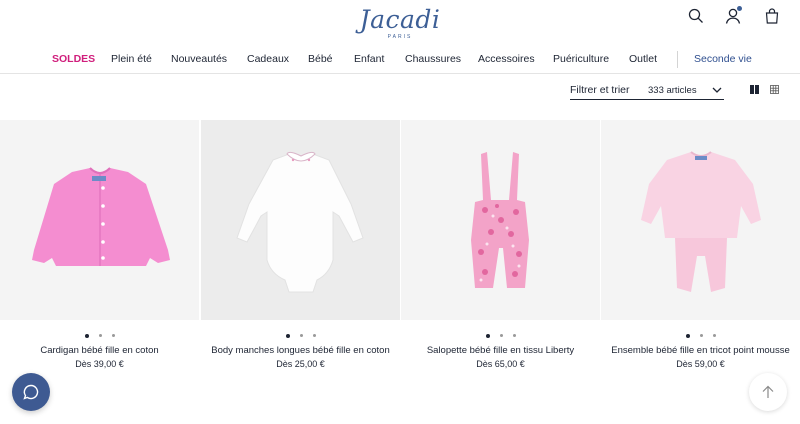 The image size is (800, 424). What do you see at coordinates (774, 89) in the screenshot?
I see `grid-small-icon` at bounding box center [774, 89].